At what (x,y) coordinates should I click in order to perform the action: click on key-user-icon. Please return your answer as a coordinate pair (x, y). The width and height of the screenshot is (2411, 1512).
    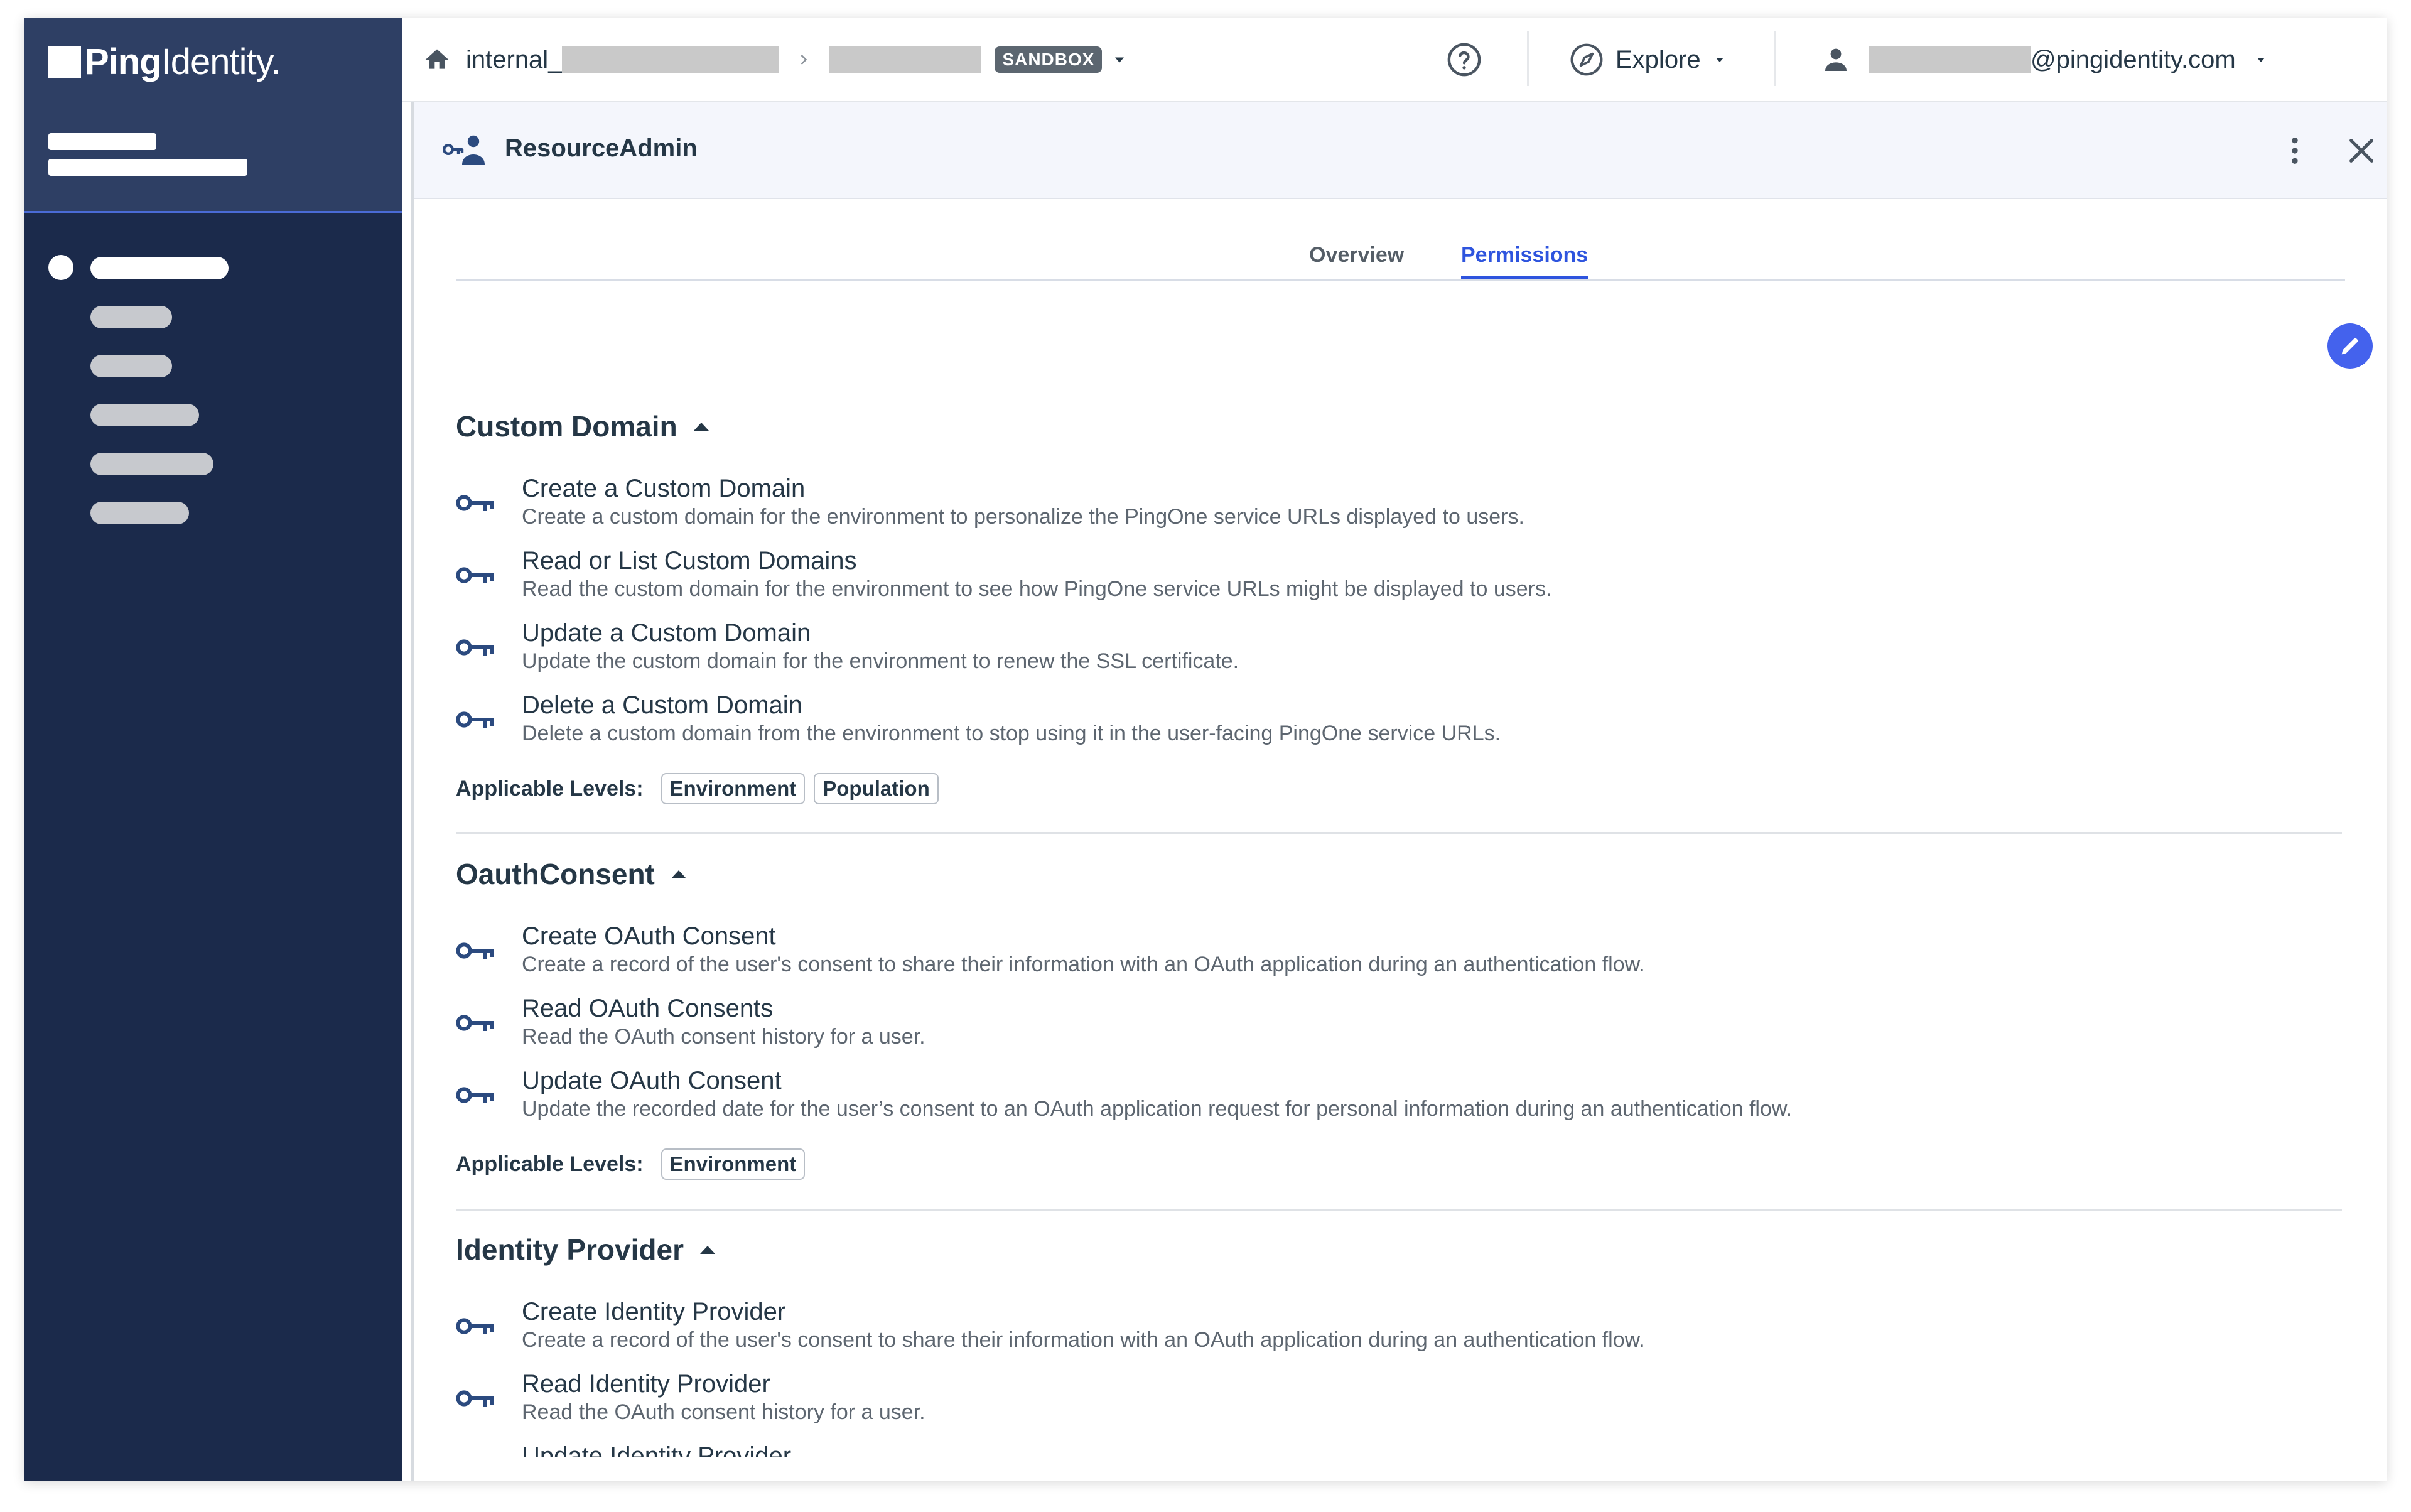
    Looking at the image, I should click on (463, 151).